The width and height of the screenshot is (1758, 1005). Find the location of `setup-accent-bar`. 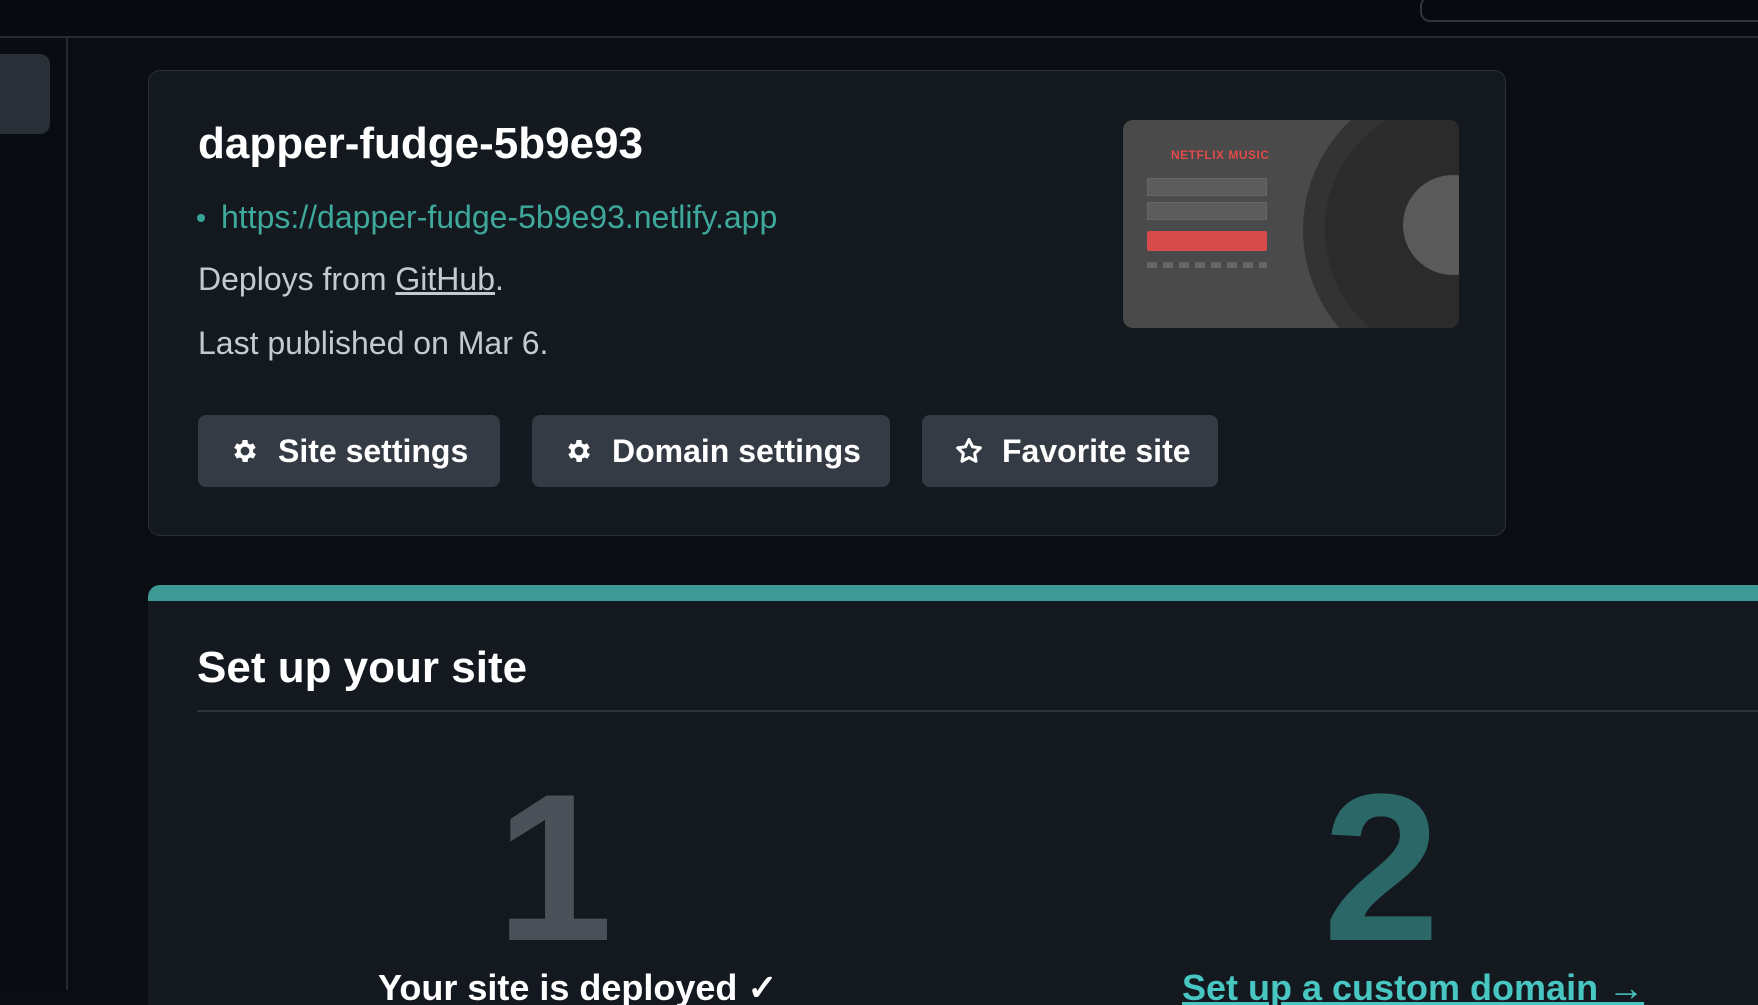

setup-accent-bar is located at coordinates (953, 593).